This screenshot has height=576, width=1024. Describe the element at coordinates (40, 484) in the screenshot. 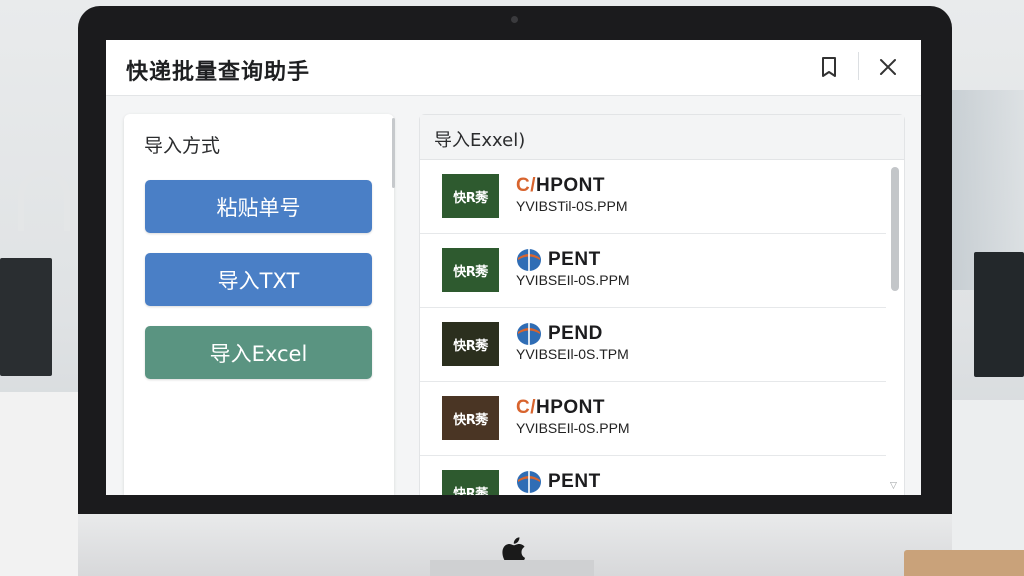

I see `background-desk` at that location.